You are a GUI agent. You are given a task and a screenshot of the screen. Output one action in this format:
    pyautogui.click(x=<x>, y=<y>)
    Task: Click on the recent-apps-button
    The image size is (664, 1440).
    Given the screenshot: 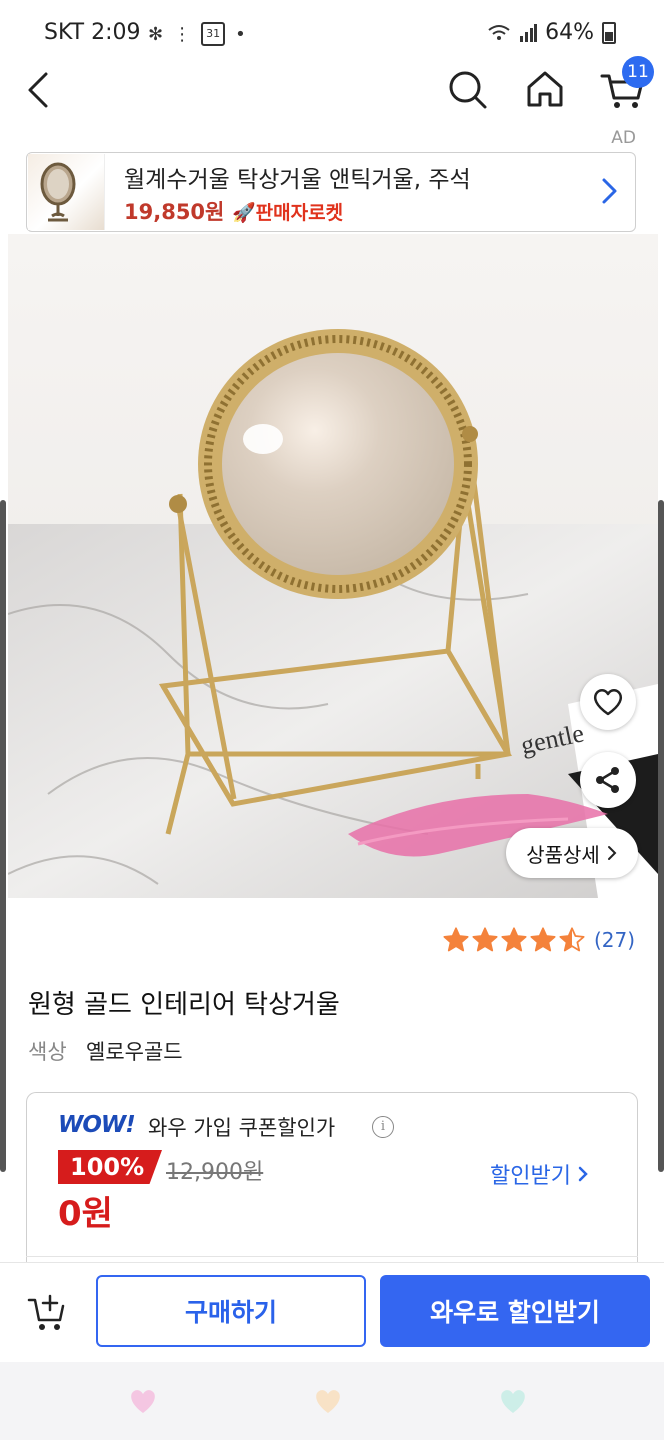 What is the action you would take?
    pyautogui.click(x=143, y=1401)
    